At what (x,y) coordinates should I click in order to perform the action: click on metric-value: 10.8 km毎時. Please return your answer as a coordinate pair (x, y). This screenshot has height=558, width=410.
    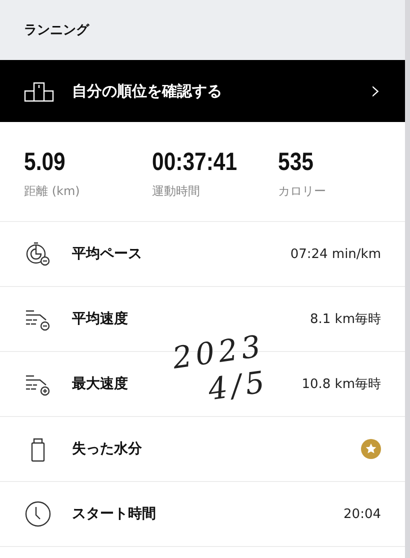
    Looking at the image, I should click on (341, 384).